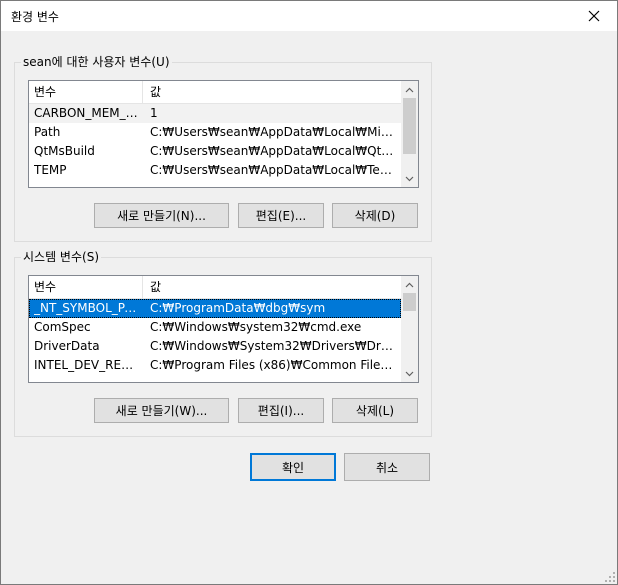 Image resolution: width=618 pixels, height=585 pixels. What do you see at coordinates (238, 308) in the screenshot?
I see `variable-value: C:₩ProgramData₩dbg₩sym` at bounding box center [238, 308].